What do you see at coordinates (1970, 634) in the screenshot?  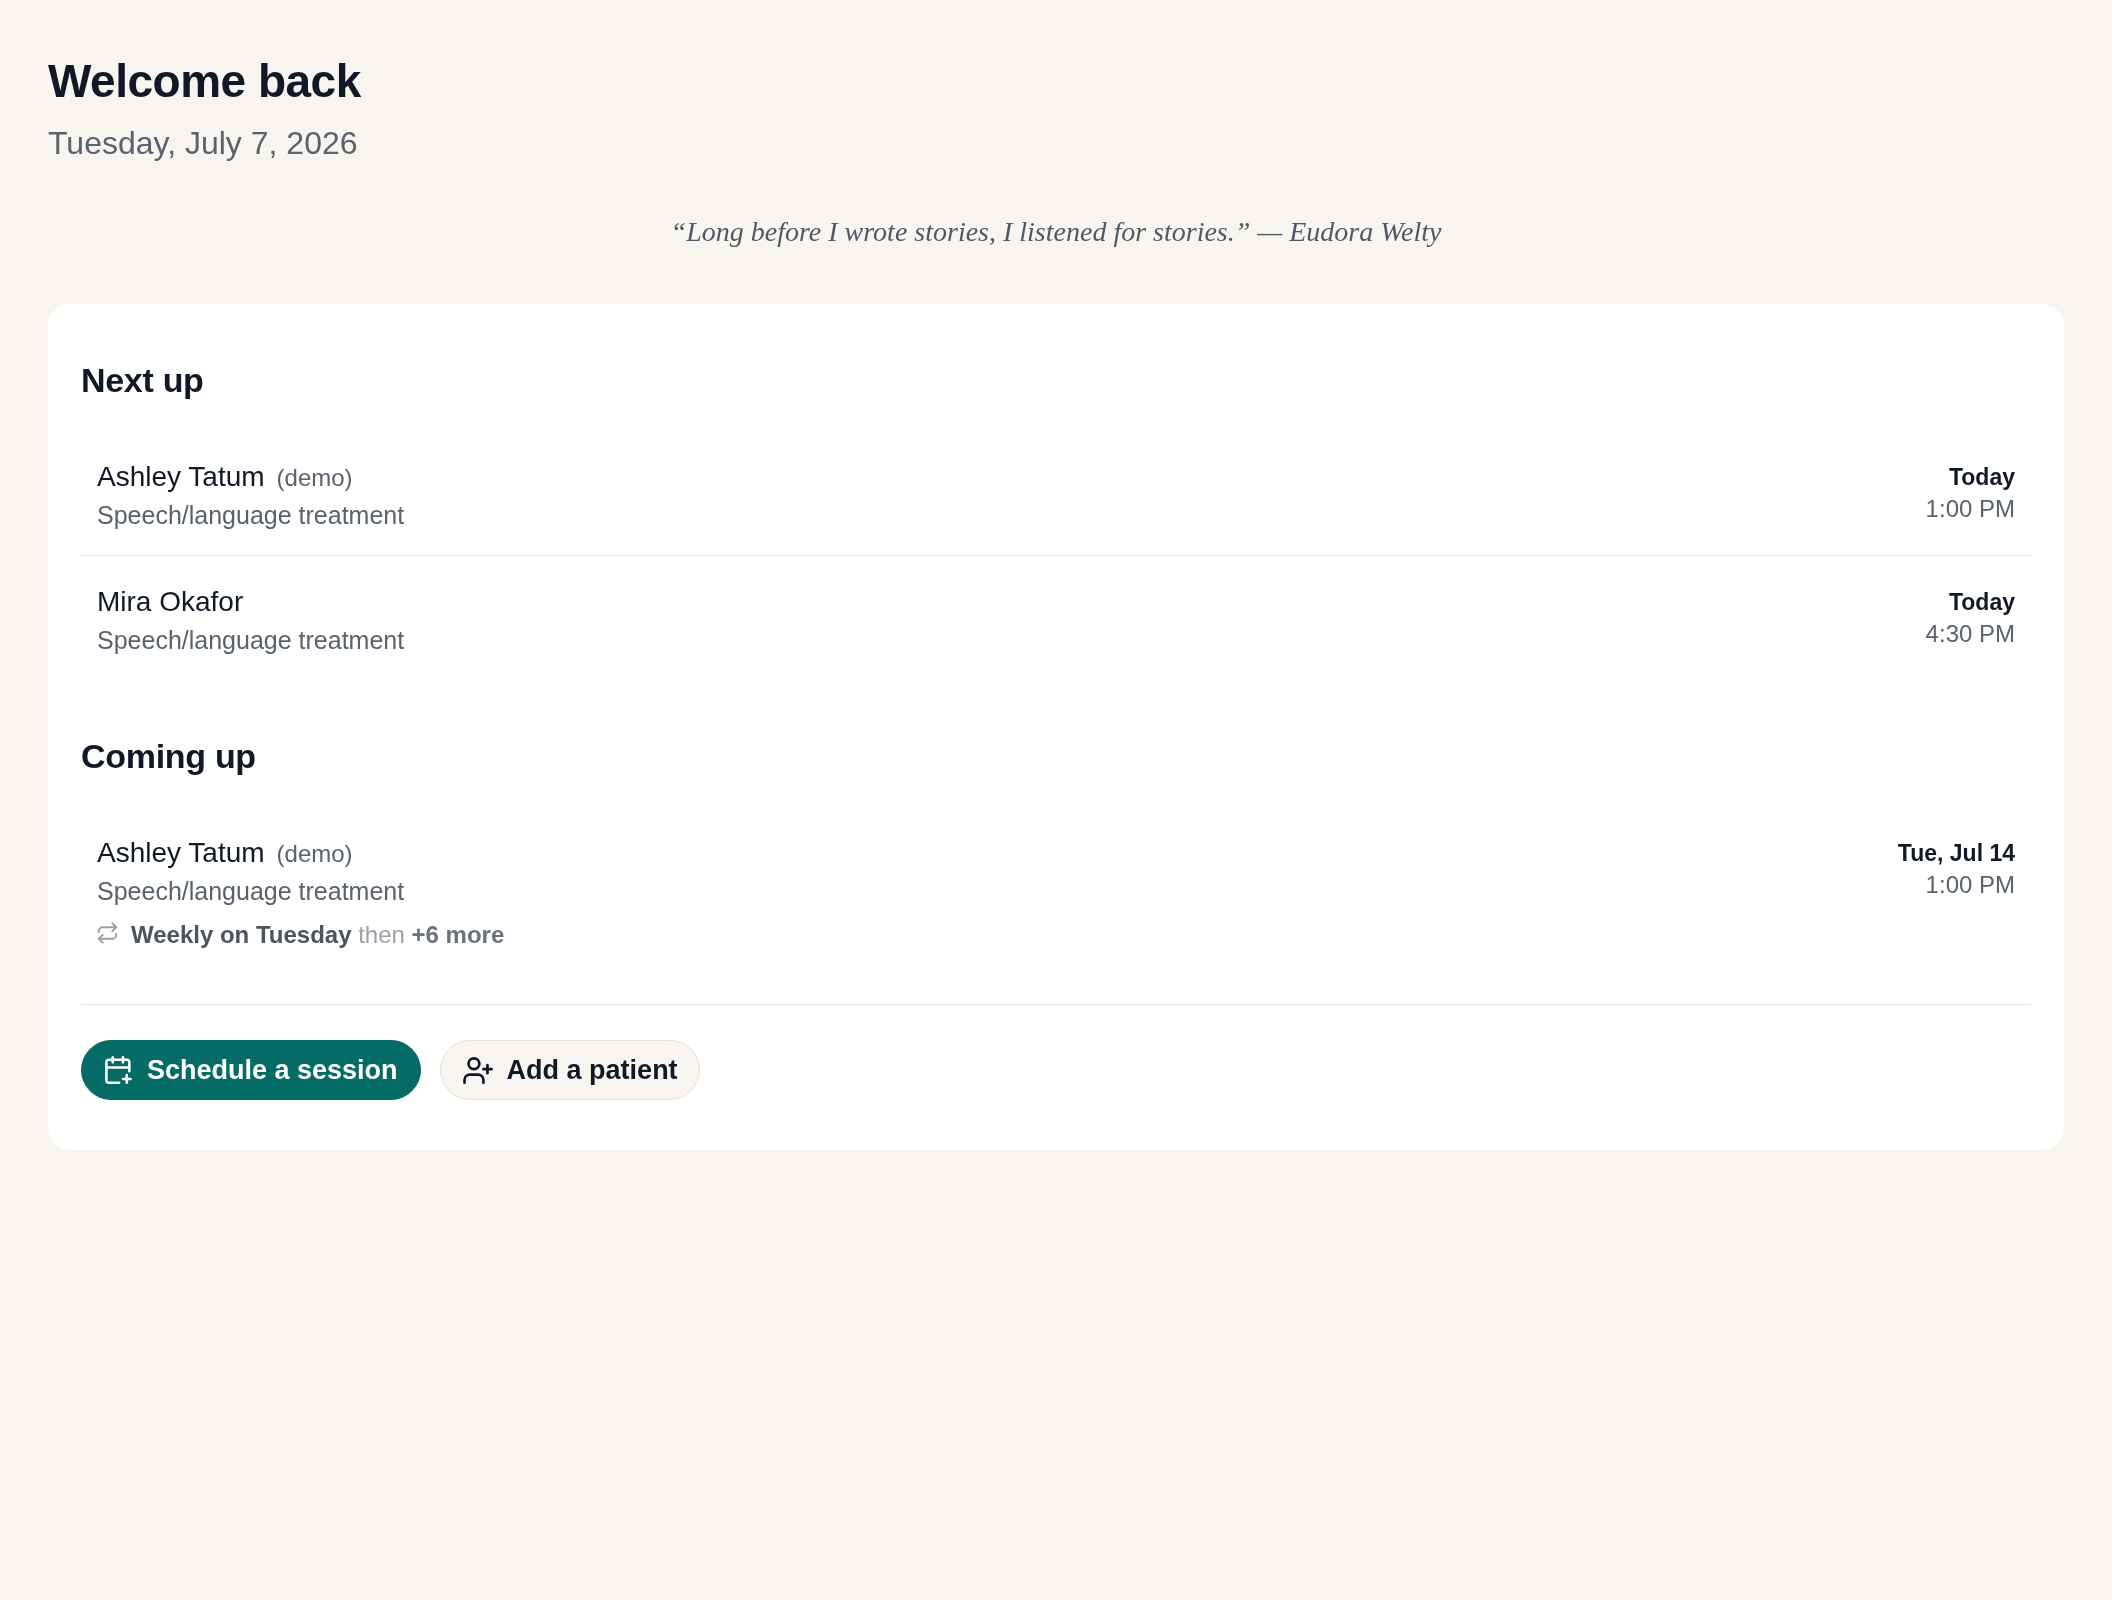 I see `appointment-time: 4:30 PM` at bounding box center [1970, 634].